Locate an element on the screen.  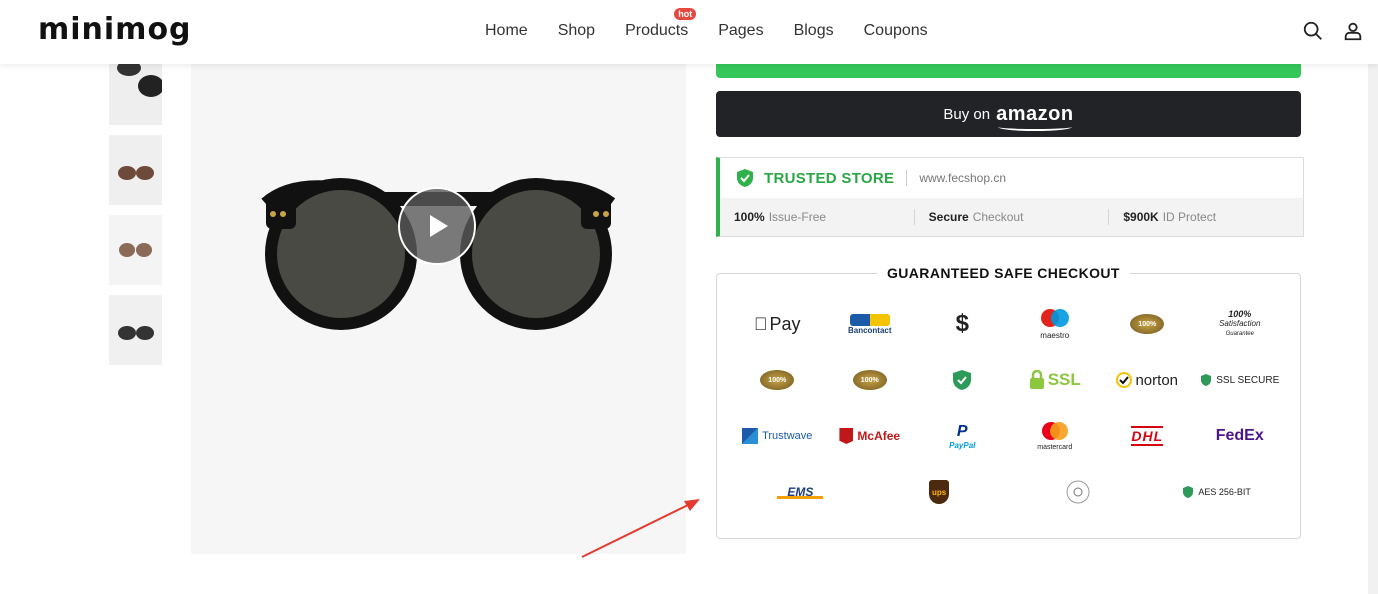
satisfaction-guarantee-badge: 100% Satisfaction Guarantee is located at coordinates (1240, 323).